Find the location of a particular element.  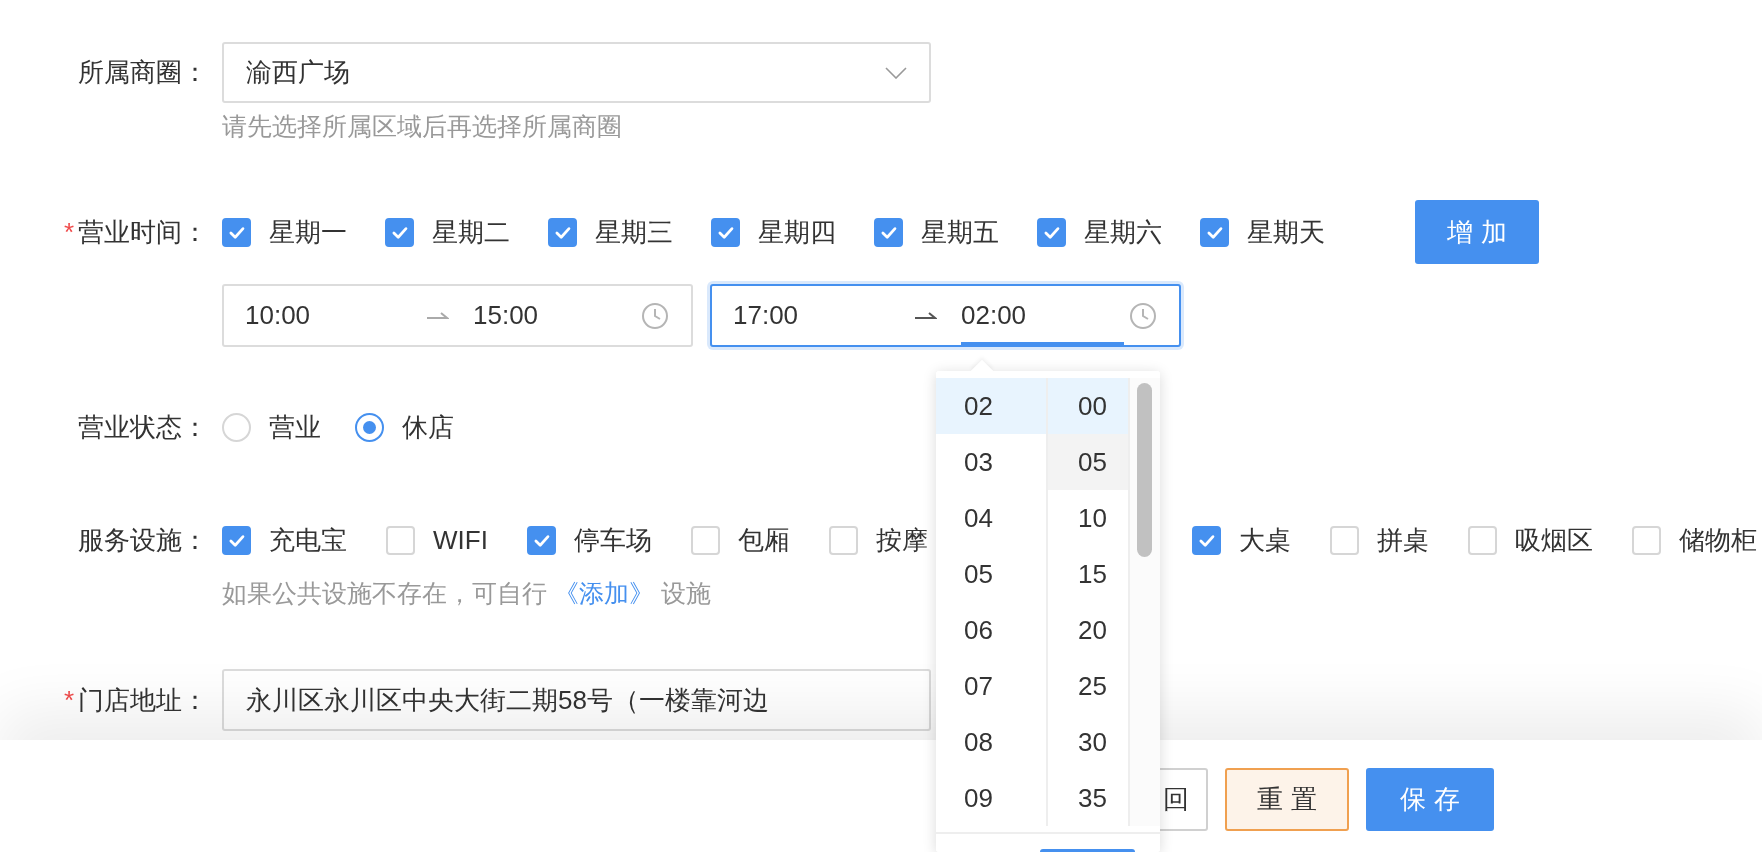

chevron-down-icon is located at coordinates (896, 72).